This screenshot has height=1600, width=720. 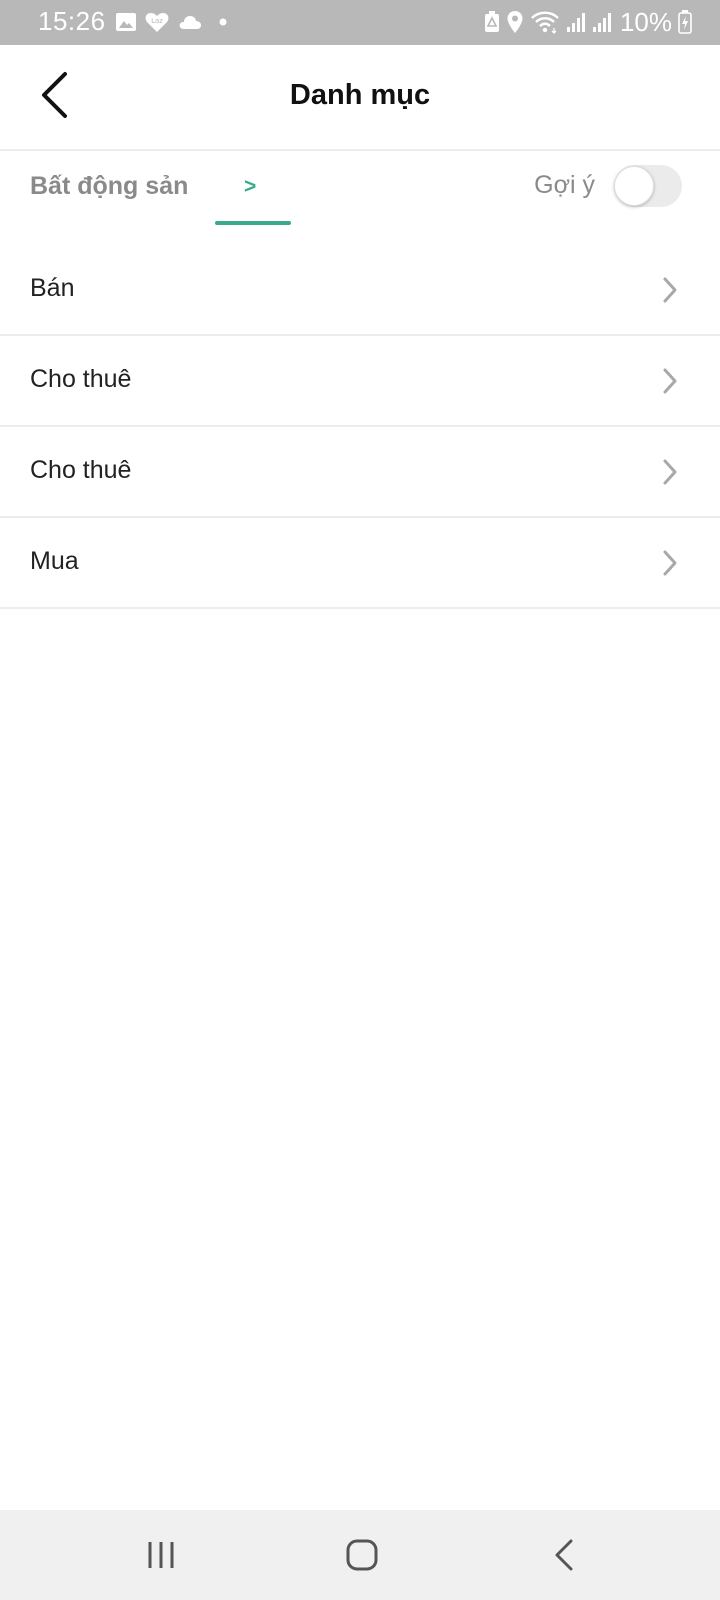 I want to click on gallery-icon, so click(x=126, y=22).